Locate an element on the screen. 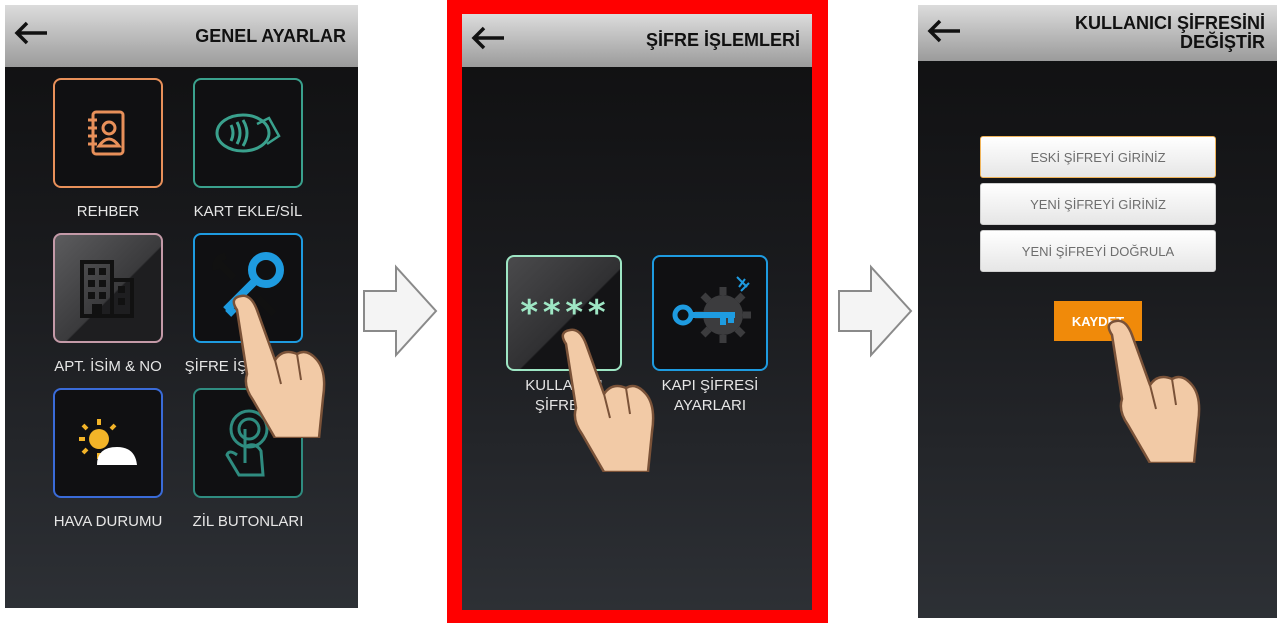 The image size is (1285, 623). tile-label-contacts: REHBER is located at coordinates (108, 211).